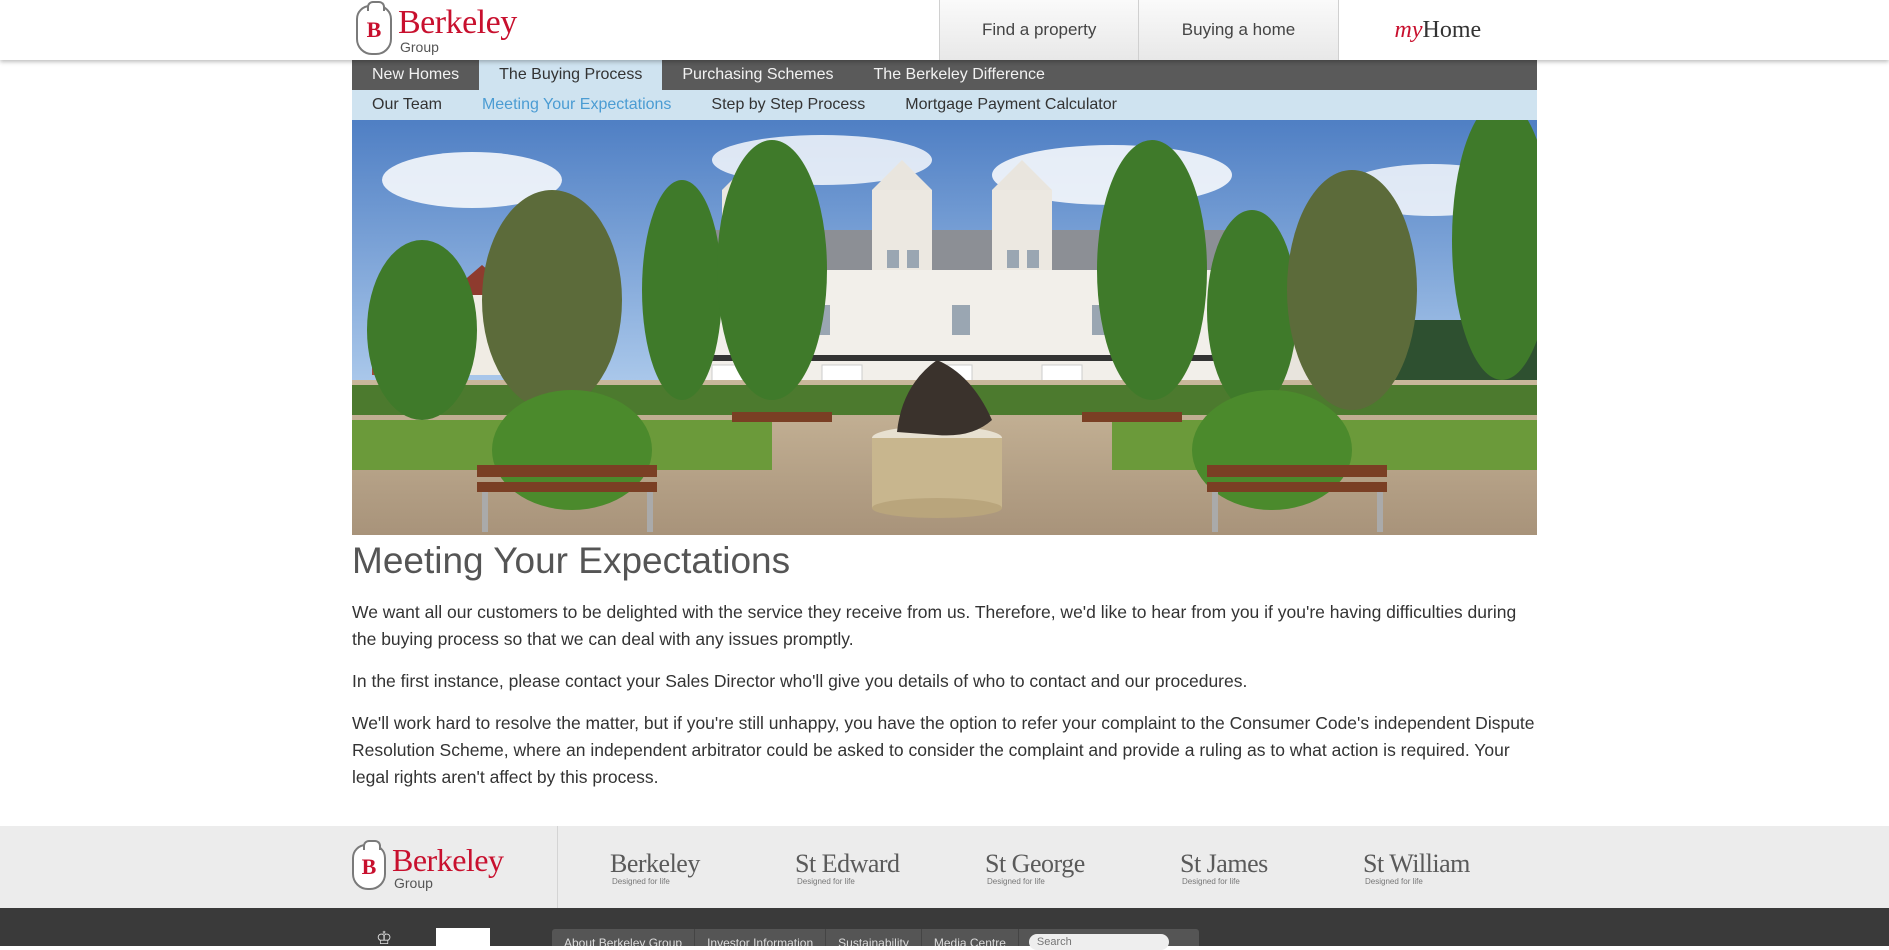 The image size is (1889, 950). Describe the element at coordinates (1408, 29) in the screenshot. I see `myhome-my-text: my` at that location.